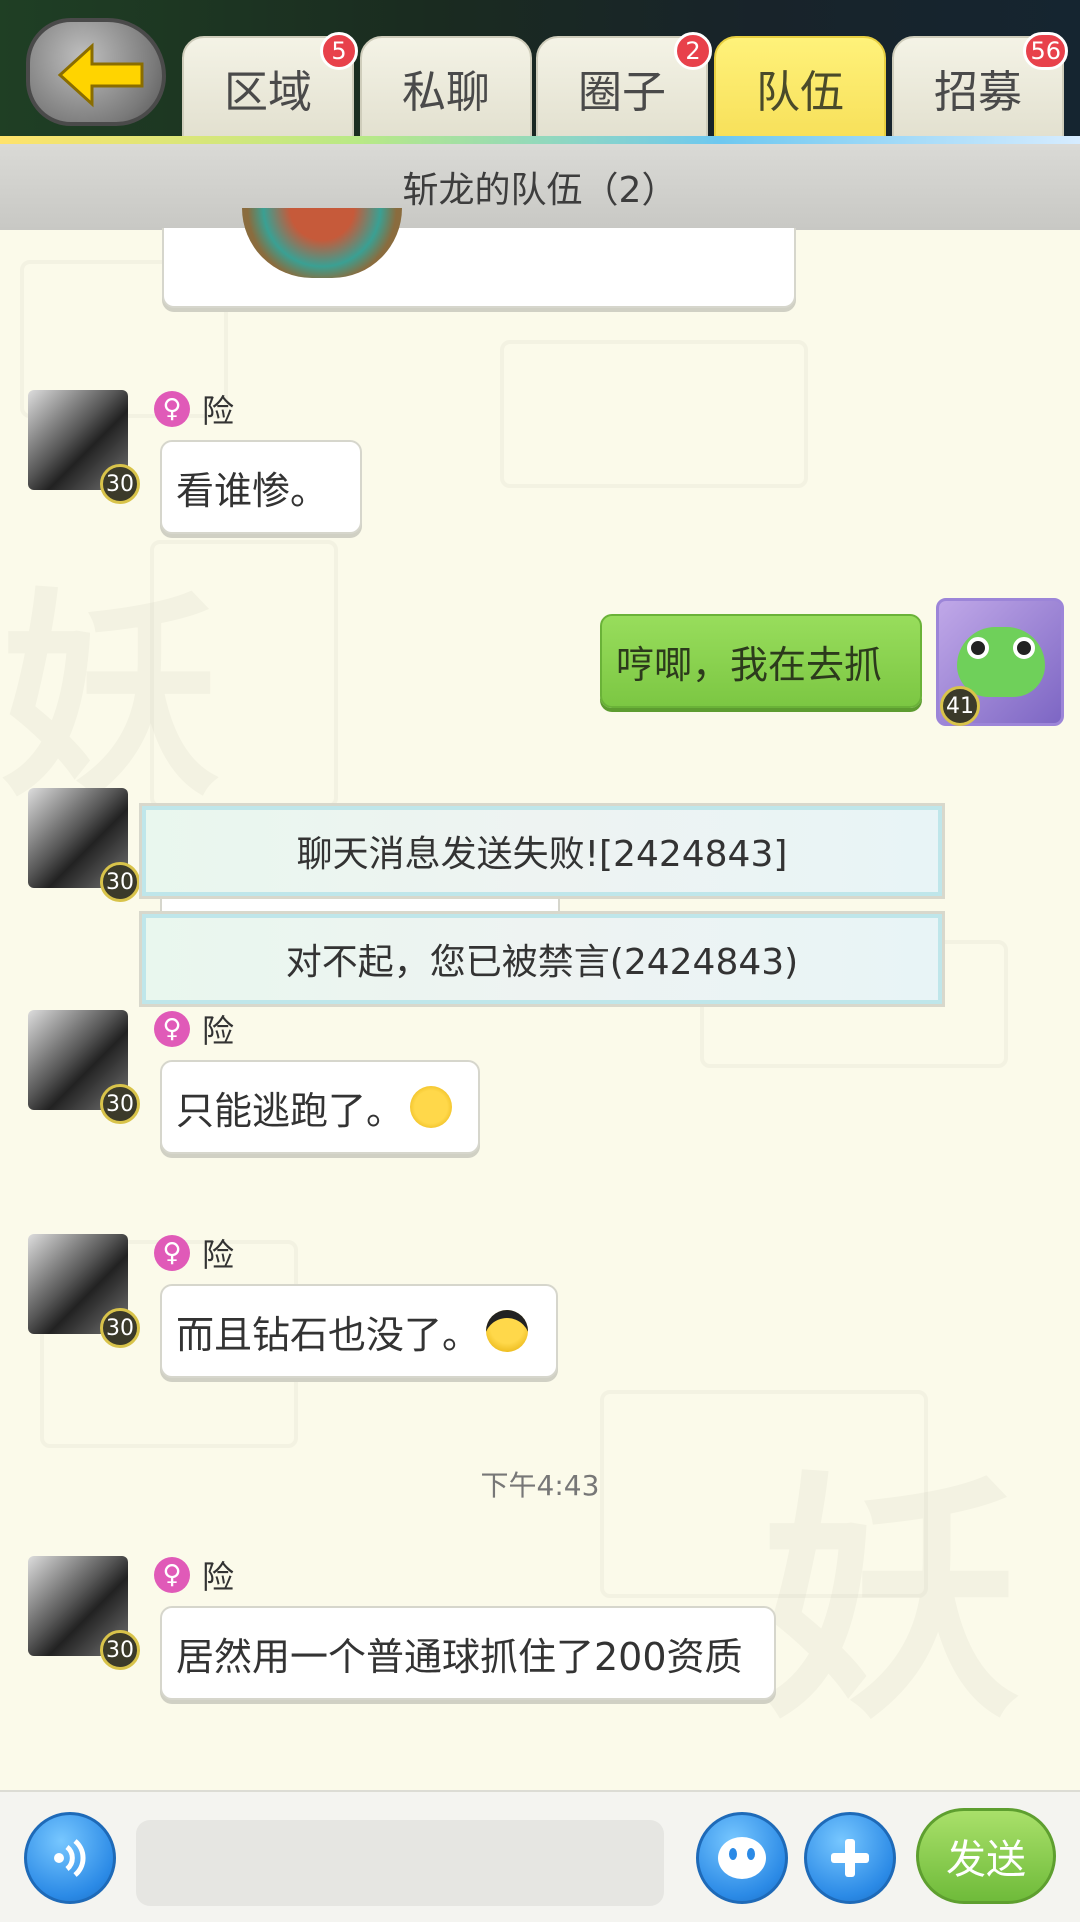 The height and width of the screenshot is (1922, 1080). Describe the element at coordinates (978, 92) in the screenshot. I see `tab-label: 招募` at that location.